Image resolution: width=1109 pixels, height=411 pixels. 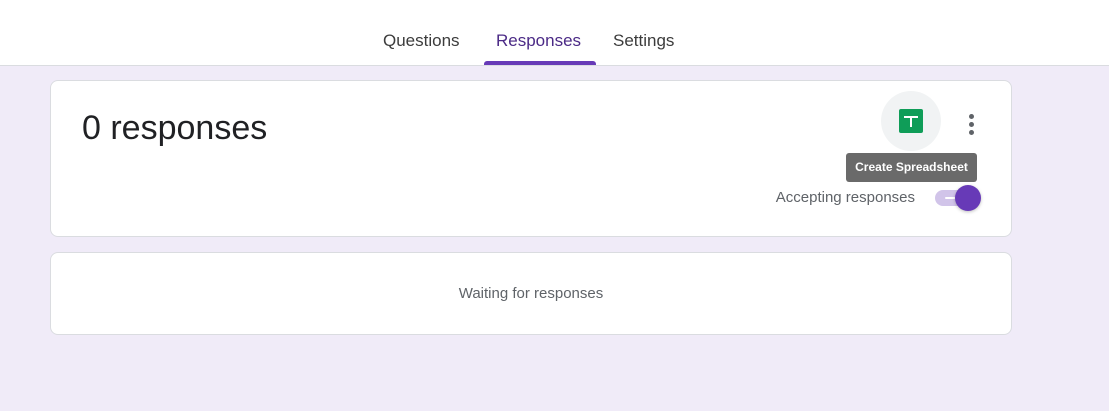 I want to click on google-sheets-icon, so click(x=911, y=121).